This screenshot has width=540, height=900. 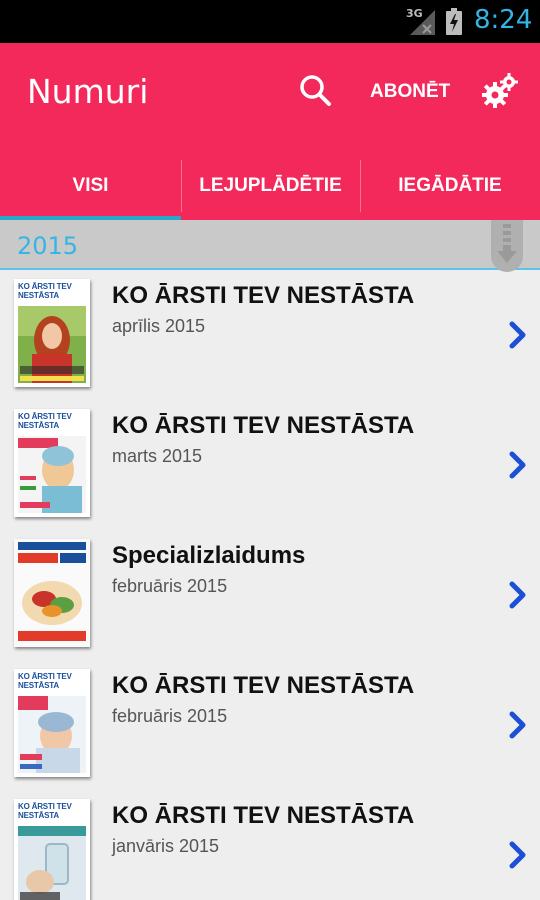 What do you see at coordinates (410, 92) in the screenshot?
I see `subscribe-button: ABONĒT` at bounding box center [410, 92].